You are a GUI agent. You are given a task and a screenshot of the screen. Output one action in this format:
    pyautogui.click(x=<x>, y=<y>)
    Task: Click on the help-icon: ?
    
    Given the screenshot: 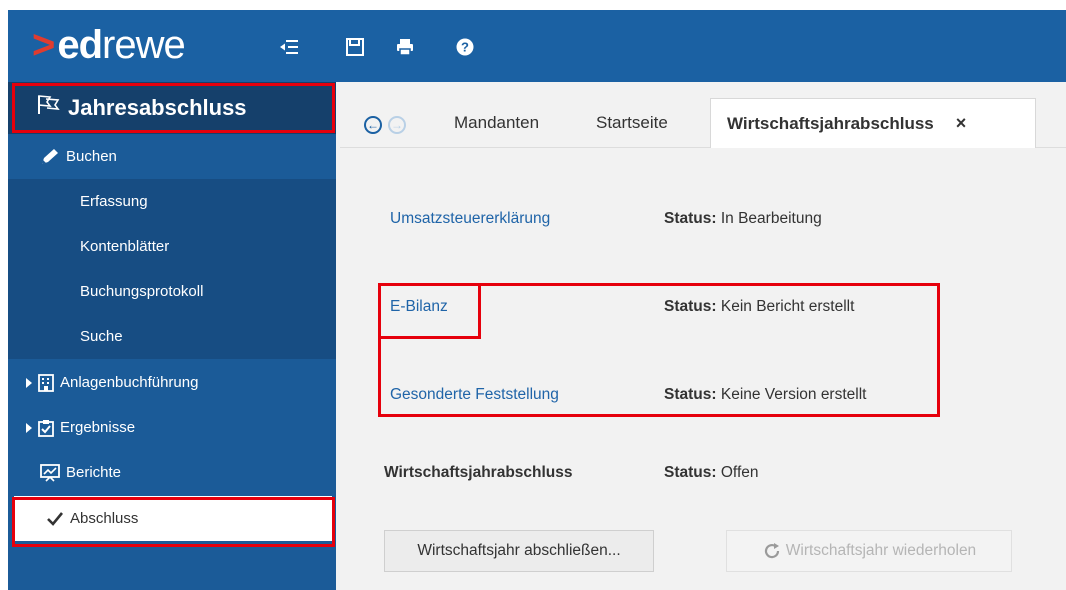 What is the action you would take?
    pyautogui.click(x=465, y=47)
    